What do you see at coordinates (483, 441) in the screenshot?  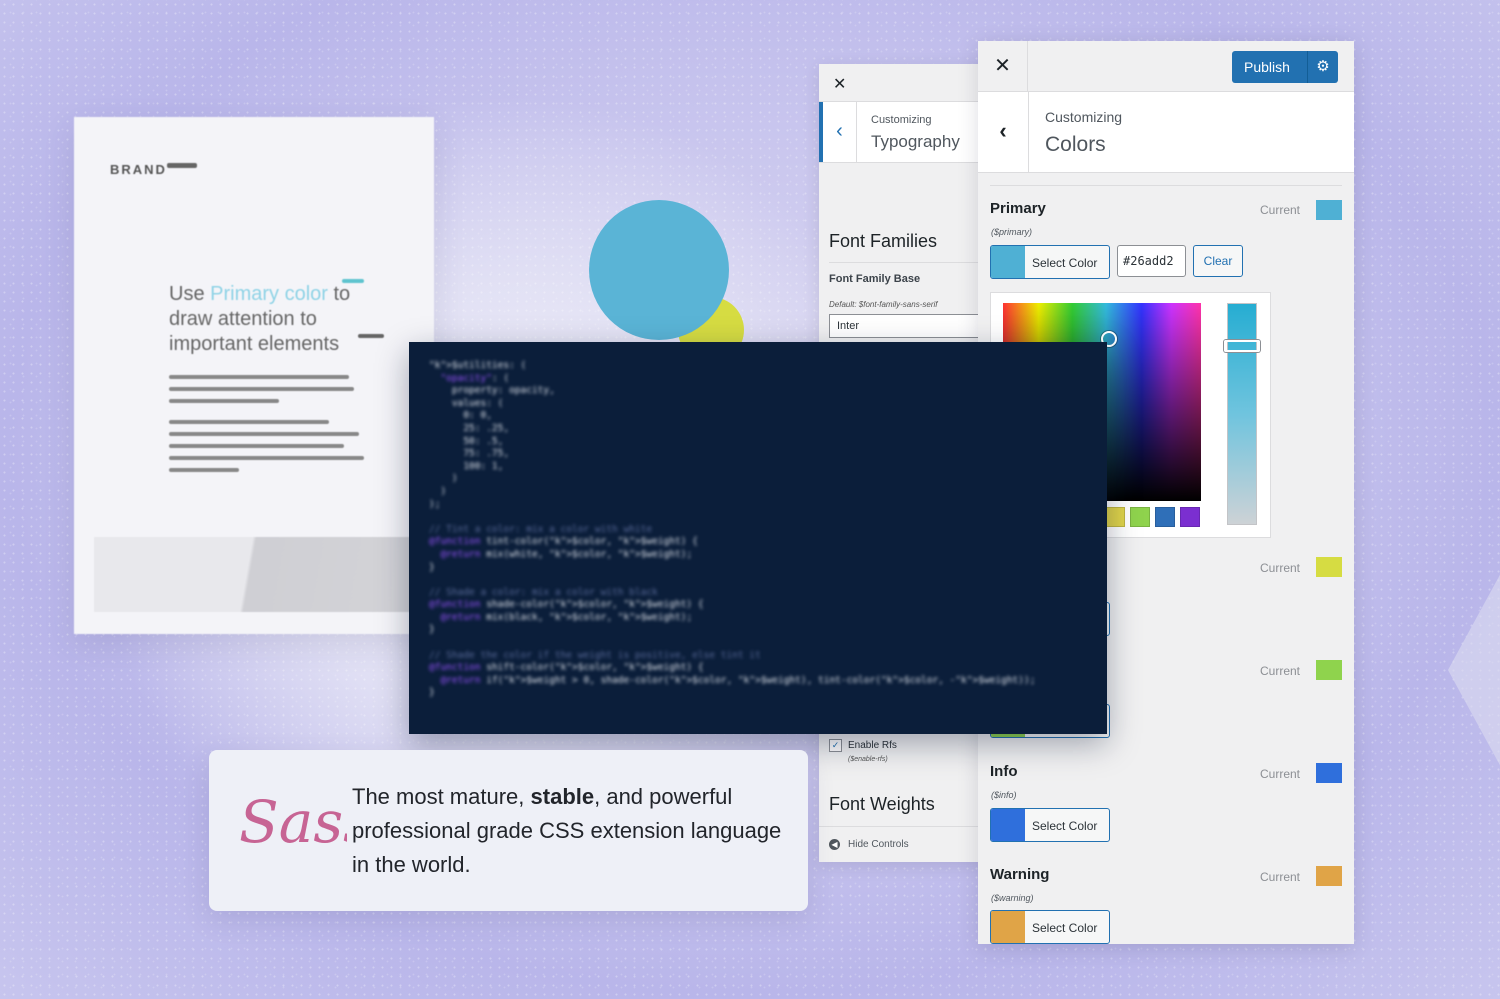 I see `code-line: 50: .5,` at bounding box center [483, 441].